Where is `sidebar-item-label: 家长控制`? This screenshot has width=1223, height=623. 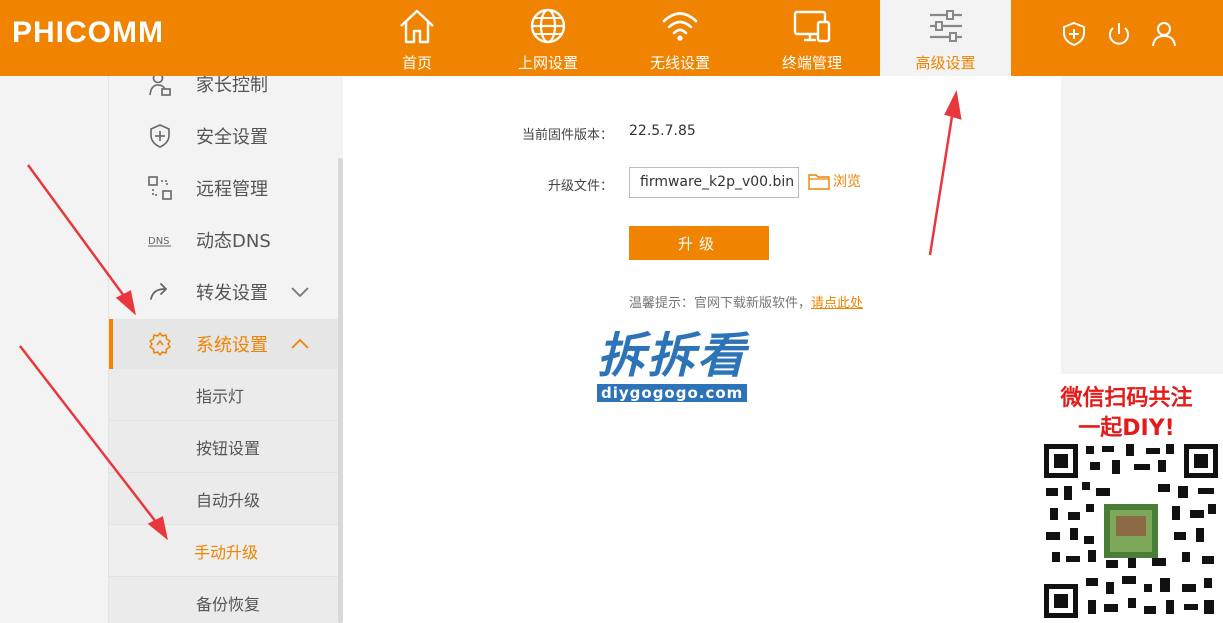
sidebar-item-label: 家长控制 is located at coordinates (232, 86).